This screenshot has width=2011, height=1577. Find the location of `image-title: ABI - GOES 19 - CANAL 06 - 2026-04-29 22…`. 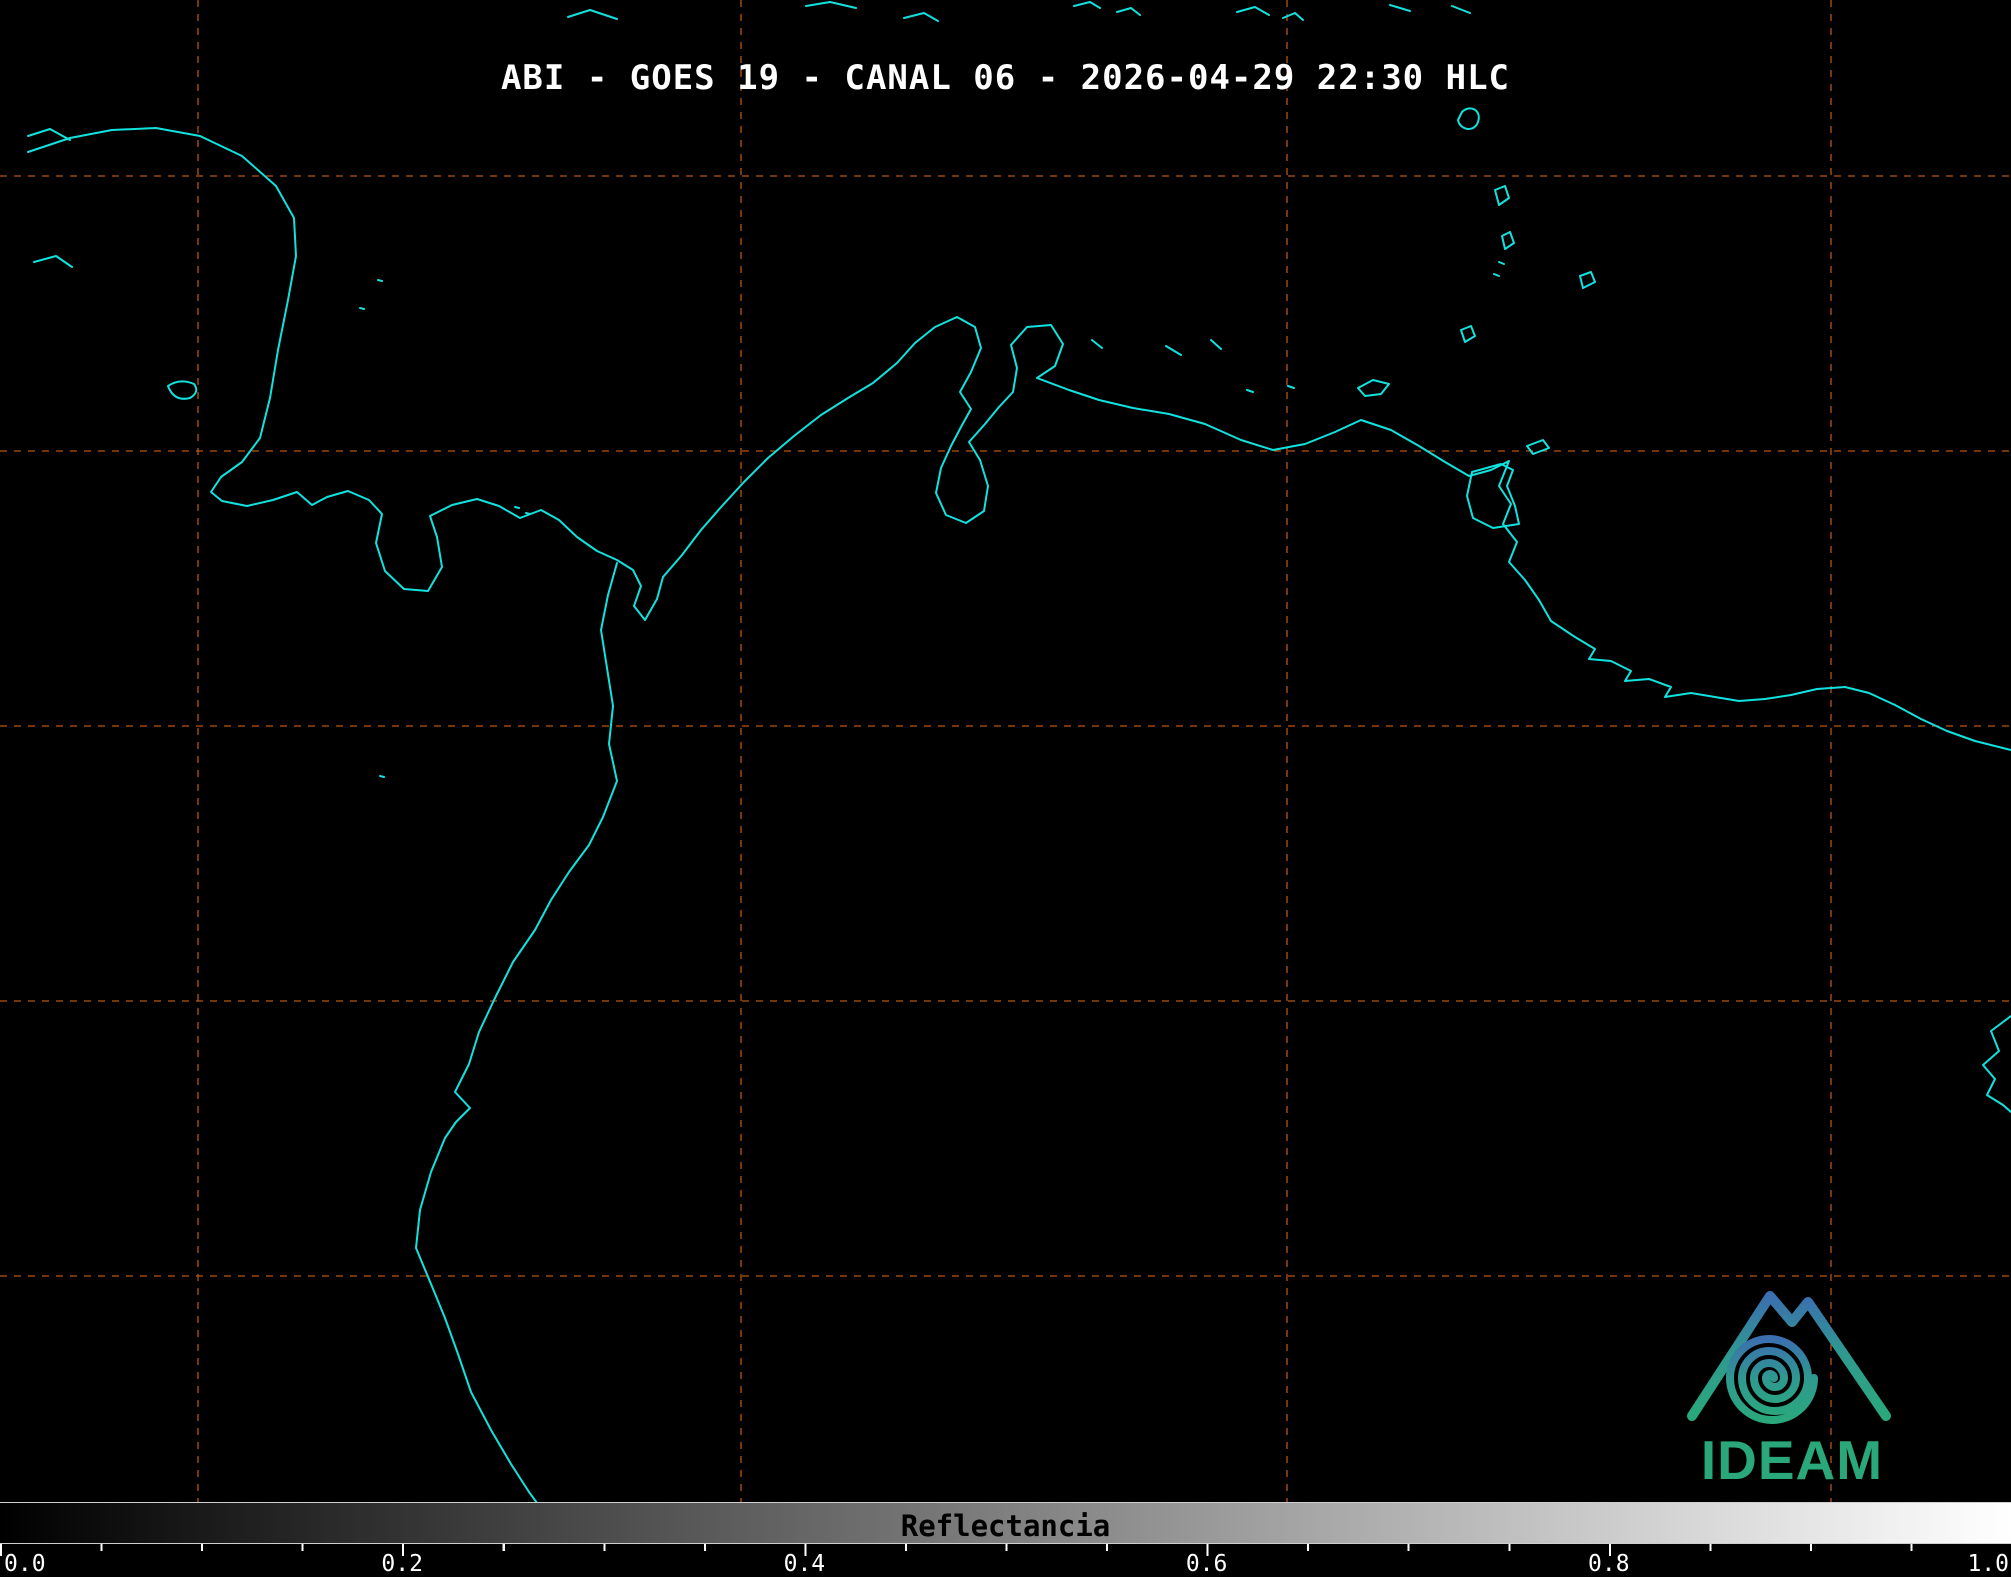

image-title: ABI - GOES 19 - CANAL 06 - 2026-04-29 22… is located at coordinates (1005, 78).